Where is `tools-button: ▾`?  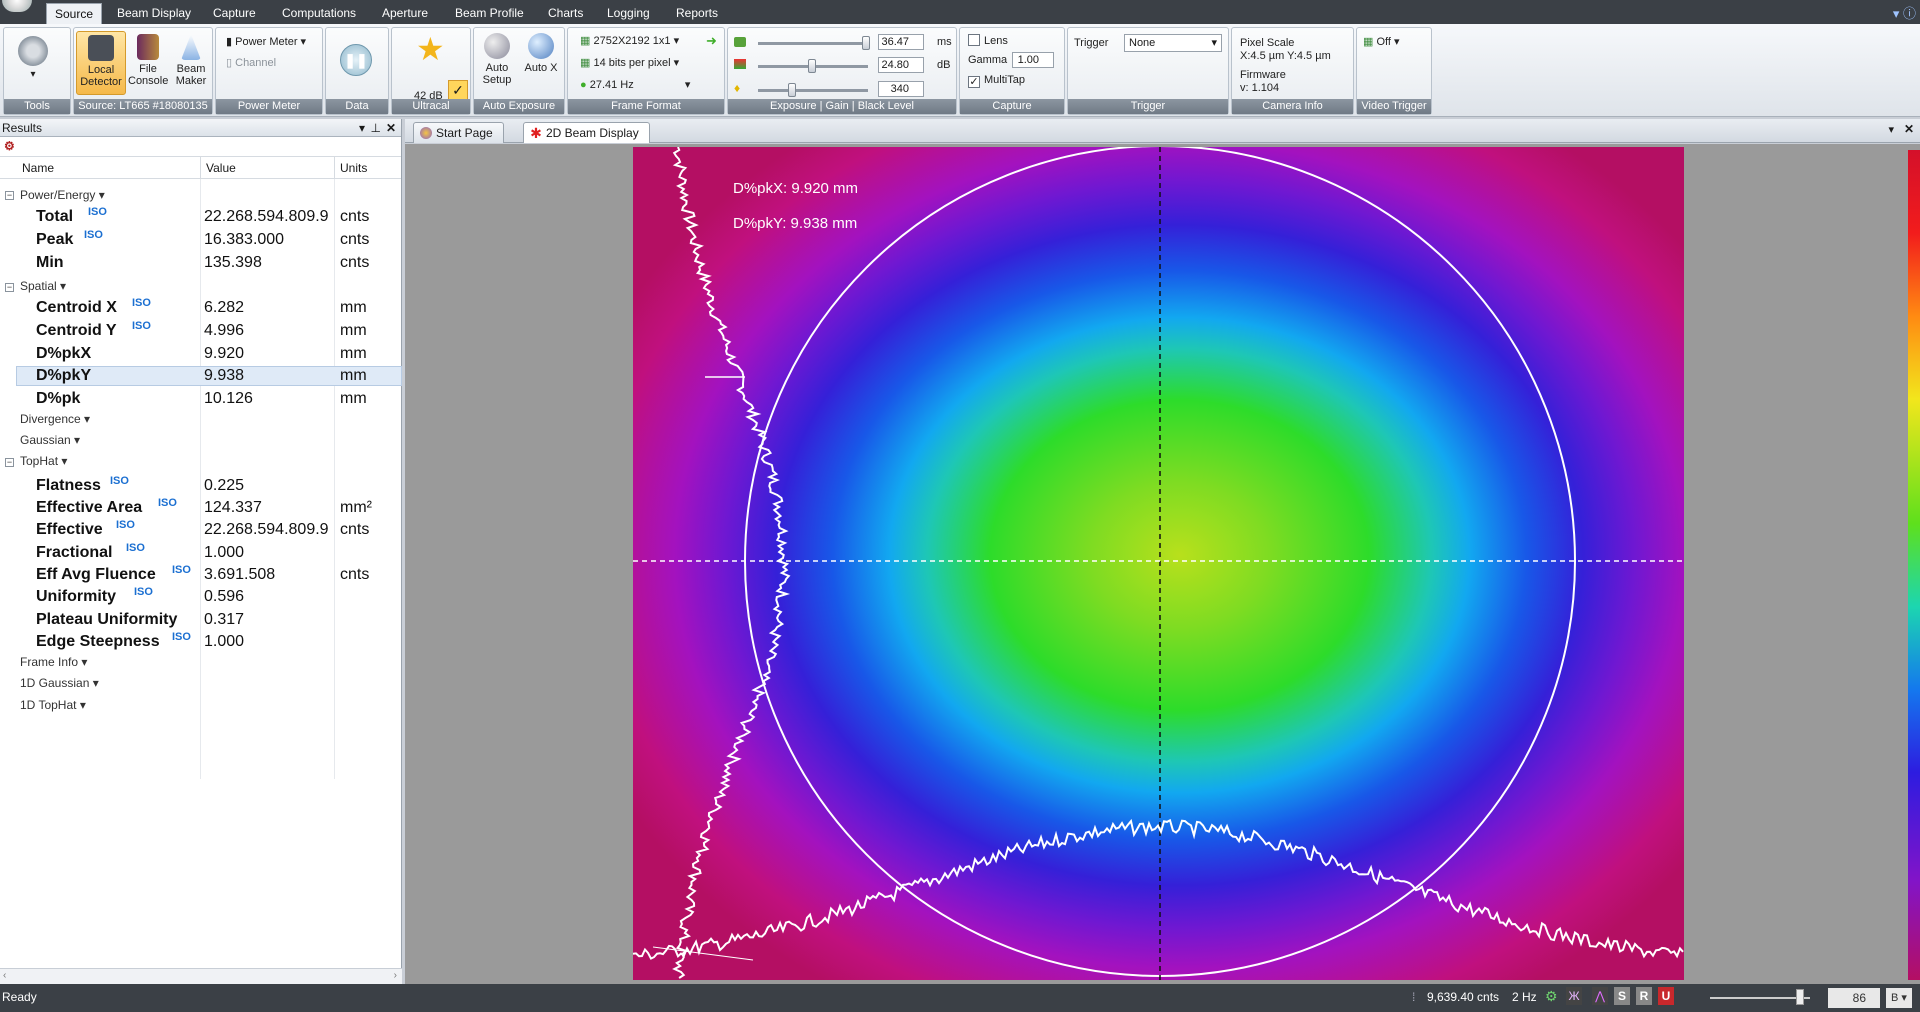
tools-button: ▾ is located at coordinates (33, 58).